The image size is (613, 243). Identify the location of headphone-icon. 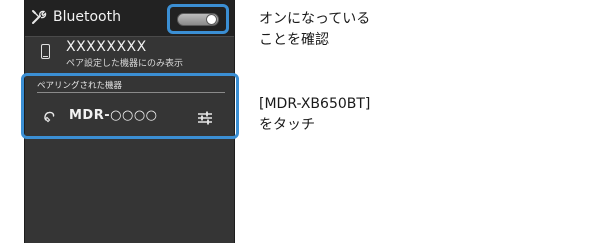
(49, 117).